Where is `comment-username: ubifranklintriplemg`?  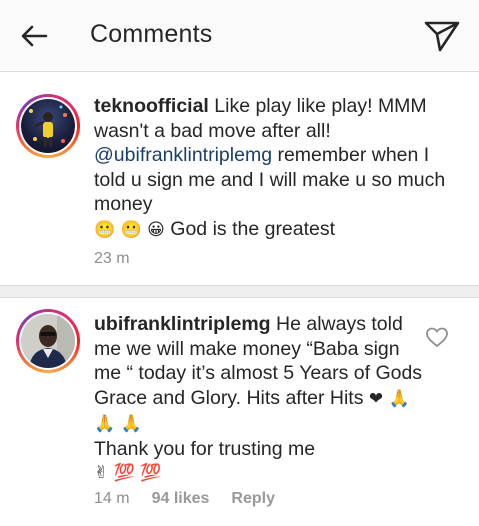 comment-username: ubifranklintriplemg is located at coordinates (182, 324).